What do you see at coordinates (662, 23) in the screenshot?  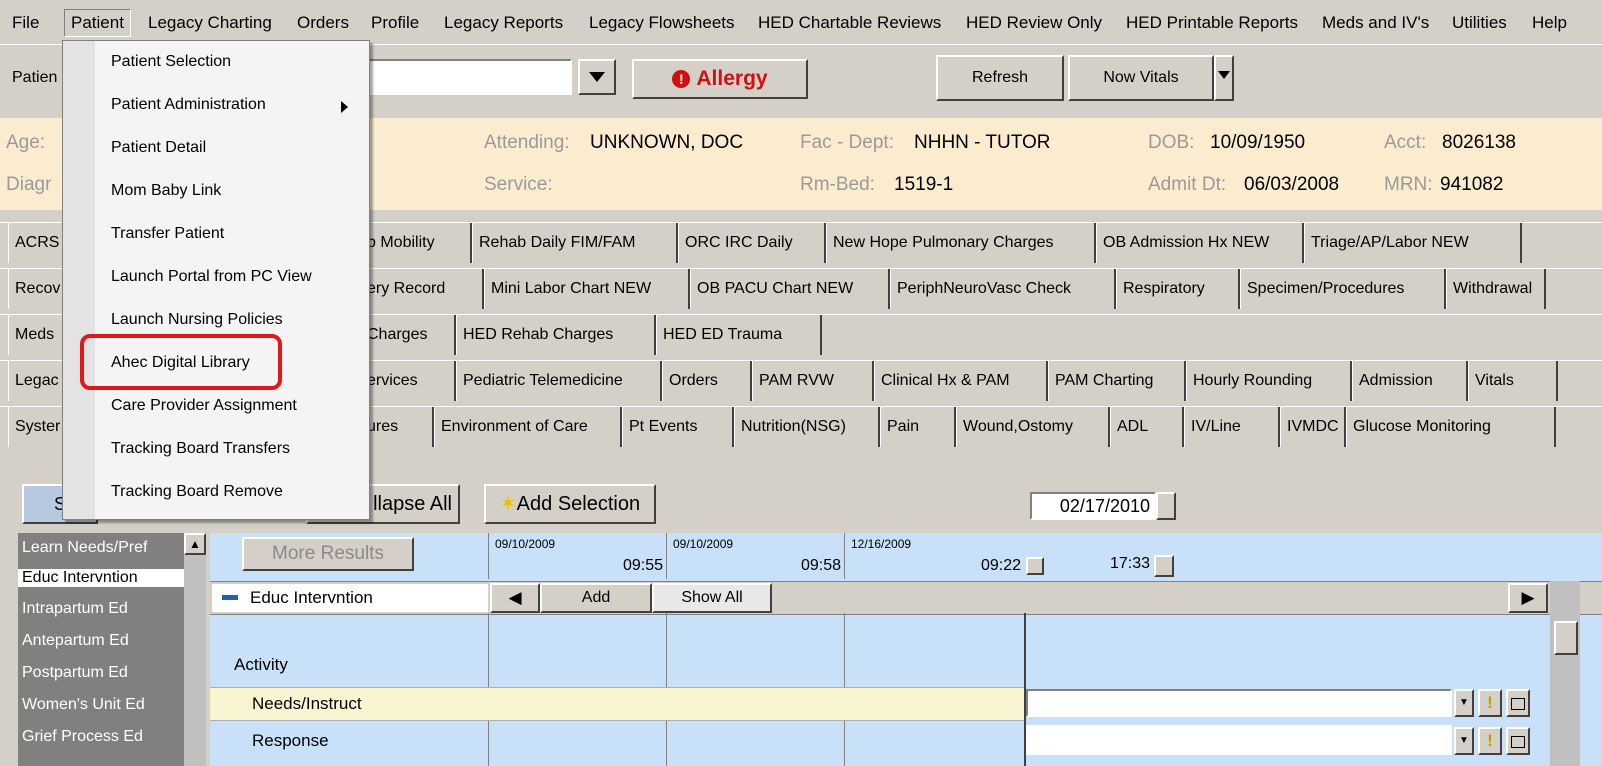 I see `menu-legacy-flowsheets: Legacy Flowsheets` at bounding box center [662, 23].